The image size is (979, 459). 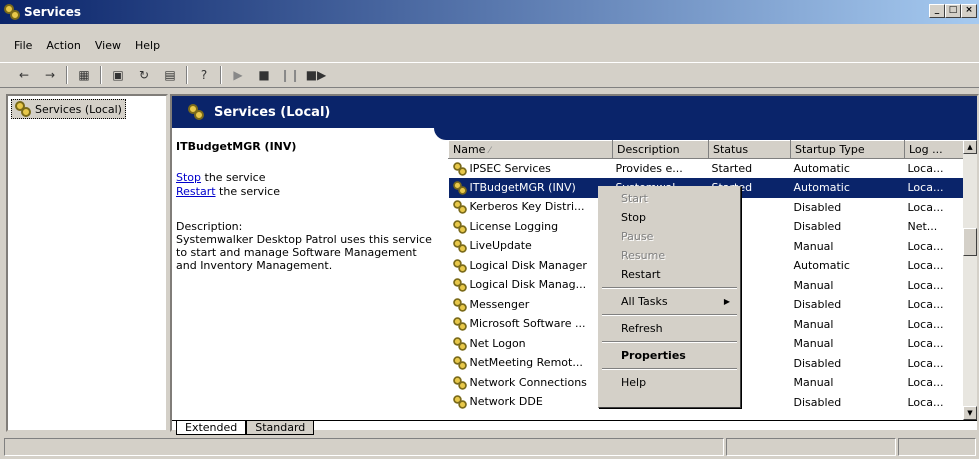 I want to click on restart-line-text: the service, so click(x=247, y=191).